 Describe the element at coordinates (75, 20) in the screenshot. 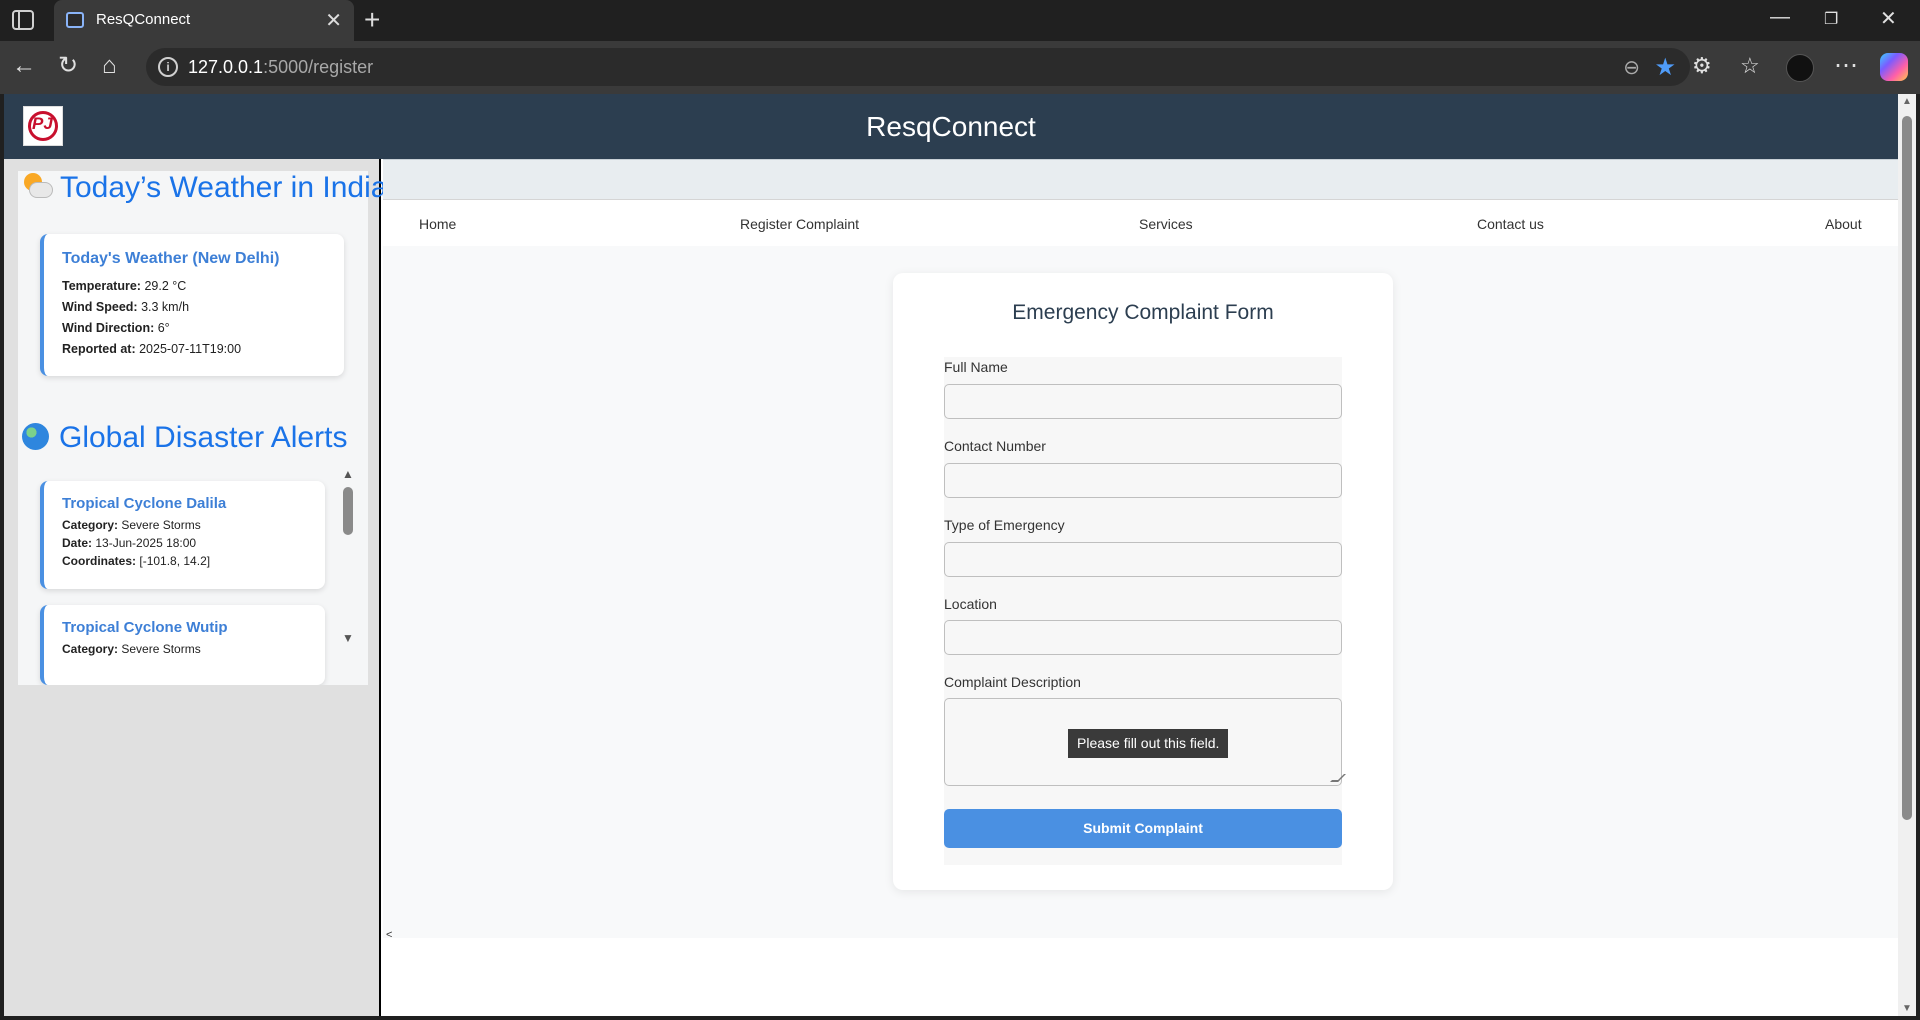

I see `terminal-favicon-icon` at that location.